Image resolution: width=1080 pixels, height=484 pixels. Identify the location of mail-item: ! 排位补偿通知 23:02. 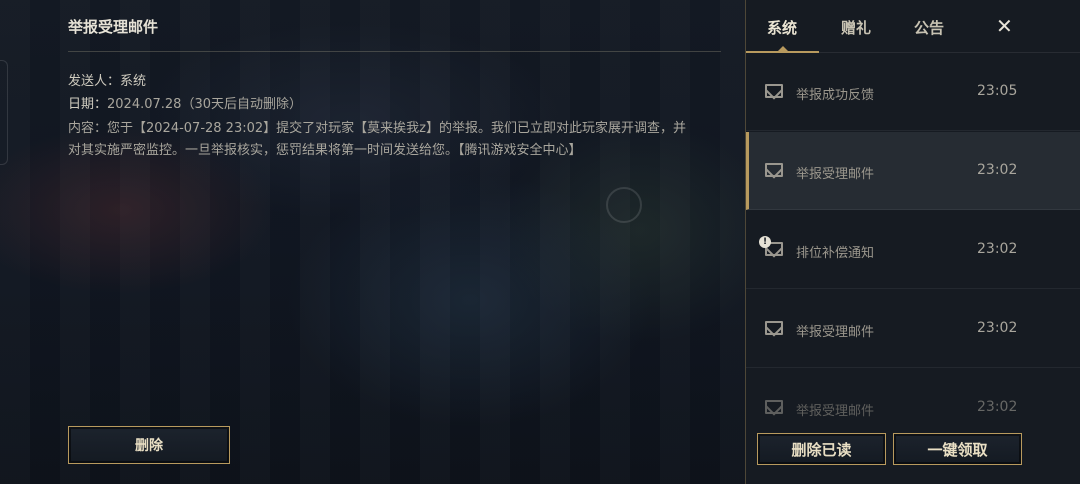
(913, 250).